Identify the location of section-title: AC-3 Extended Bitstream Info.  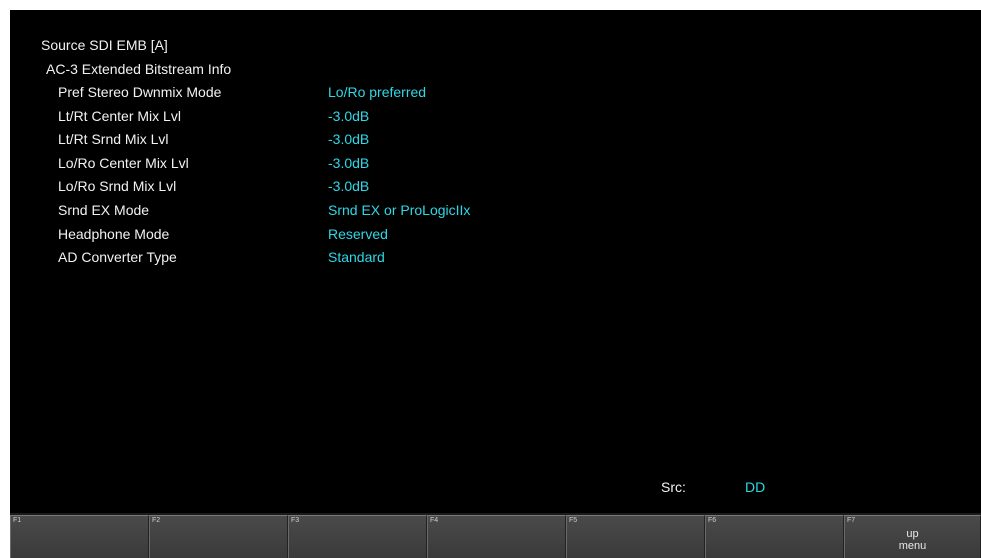
(139, 69).